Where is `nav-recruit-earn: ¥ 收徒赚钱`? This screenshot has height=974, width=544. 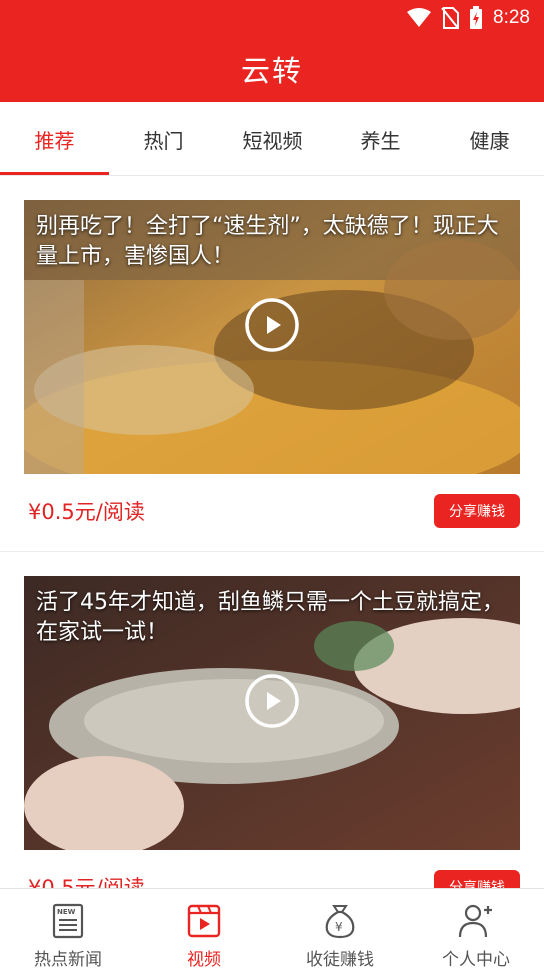
nav-recruit-earn: ¥ 收徒赚钱 is located at coordinates (340, 931).